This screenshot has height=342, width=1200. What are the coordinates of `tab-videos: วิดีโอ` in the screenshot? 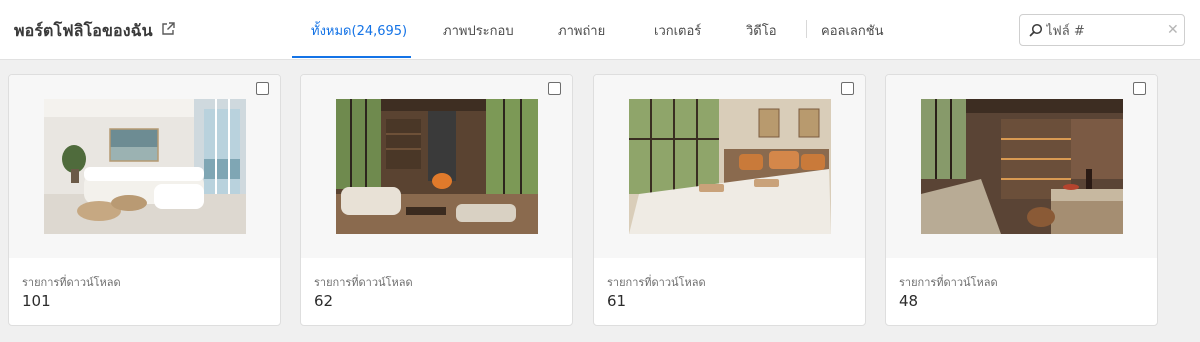 It's located at (761, 30).